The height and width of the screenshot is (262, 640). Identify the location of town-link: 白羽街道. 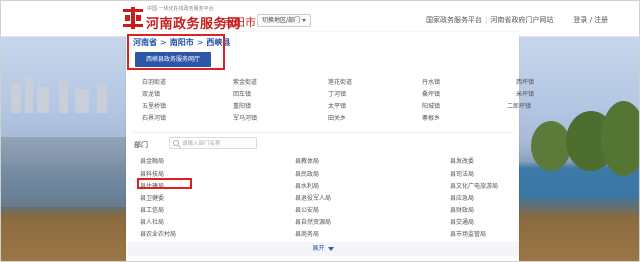
(154, 81).